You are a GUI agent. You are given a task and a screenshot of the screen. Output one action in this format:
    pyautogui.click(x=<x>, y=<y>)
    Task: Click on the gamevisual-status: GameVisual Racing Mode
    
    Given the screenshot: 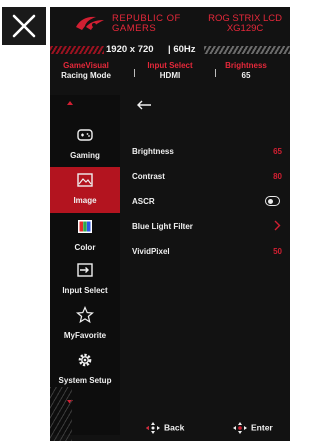 What is the action you would take?
    pyautogui.click(x=86, y=71)
    